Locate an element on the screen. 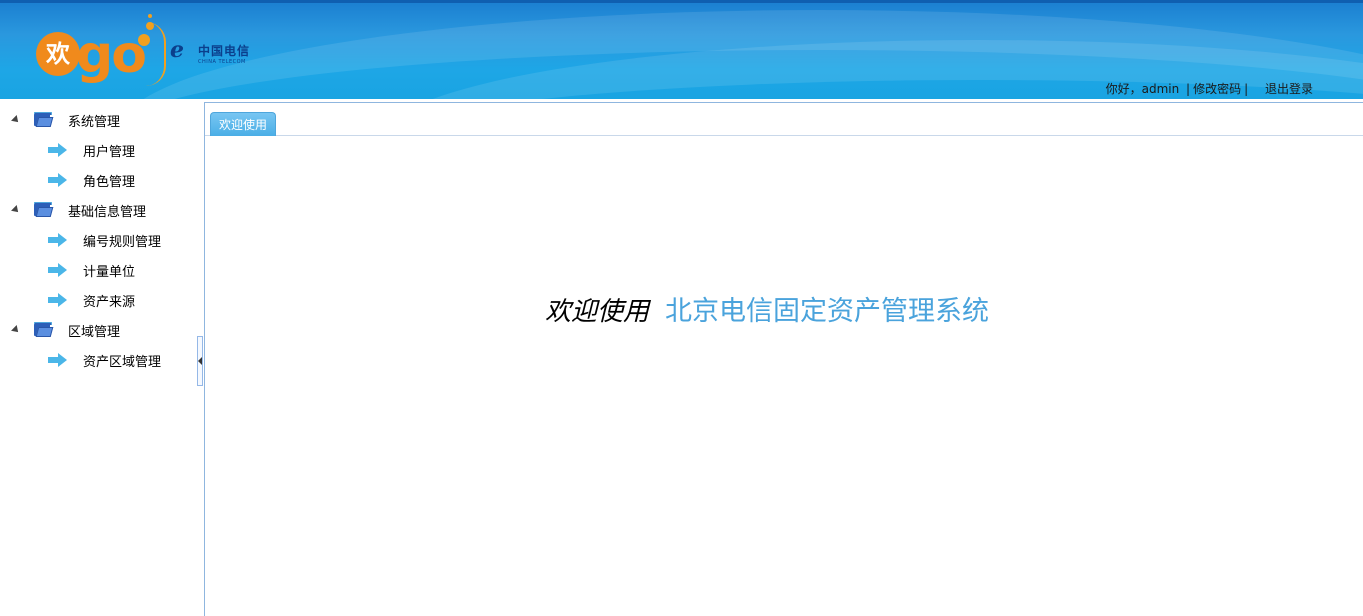 Image resolution: width=1363 pixels, height=616 pixels. tree-node-users: 用户管理 is located at coordinates (91, 150).